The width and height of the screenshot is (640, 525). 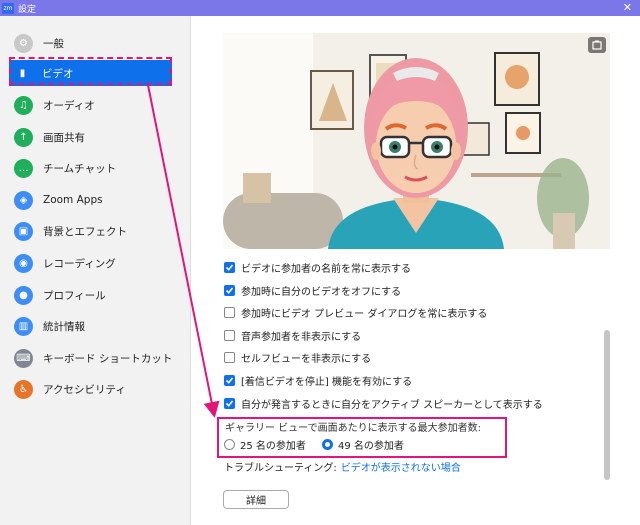 I want to click on option-row: 自分が発言するときに自分をアクティブ スピーカーとして表示する, so click(x=383, y=403).